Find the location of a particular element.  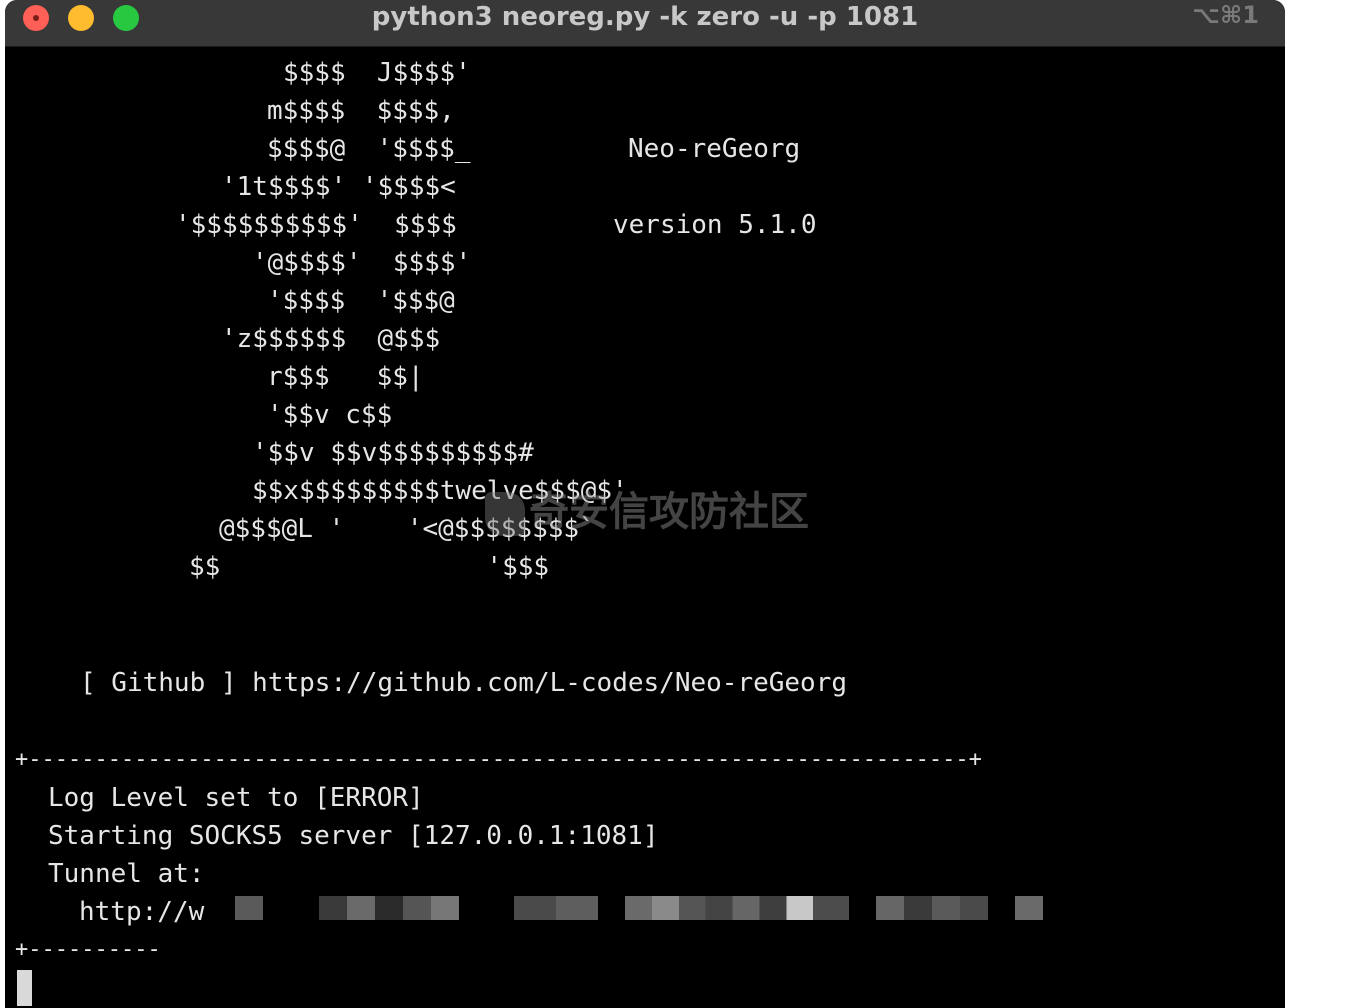

ascii-art-line: $$$$@ '$$$$_ is located at coordinates (369, 149).